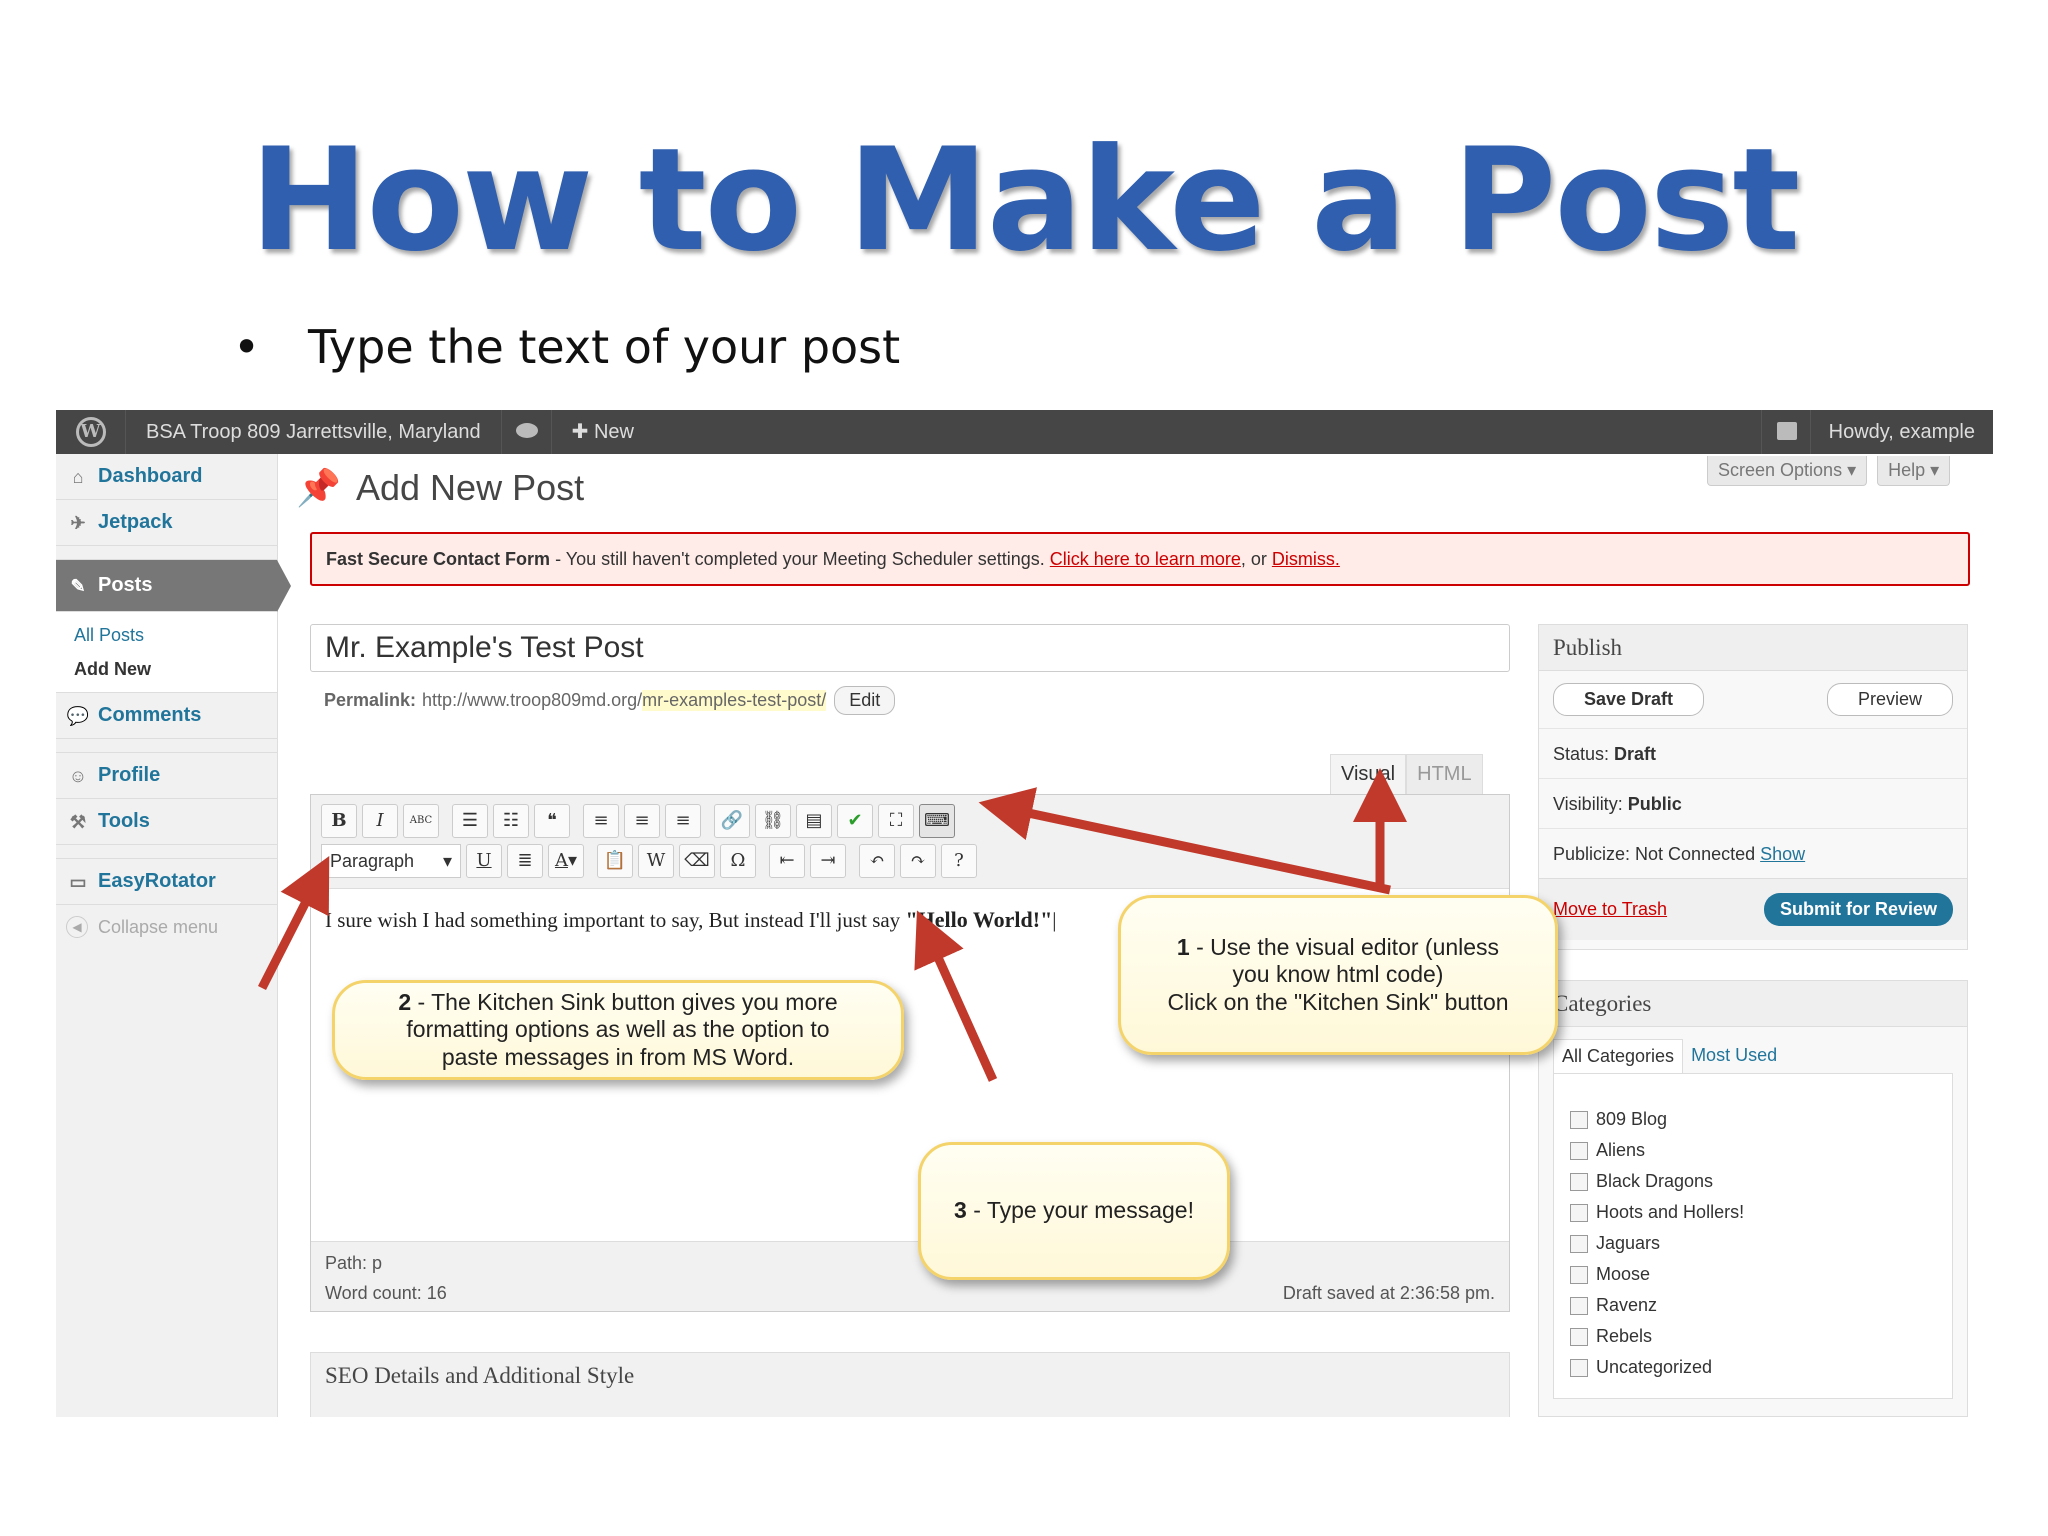 Image resolution: width=2048 pixels, height=1536 pixels. What do you see at coordinates (1753, 1367) in the screenshot?
I see `category-item: Uncategorized` at bounding box center [1753, 1367].